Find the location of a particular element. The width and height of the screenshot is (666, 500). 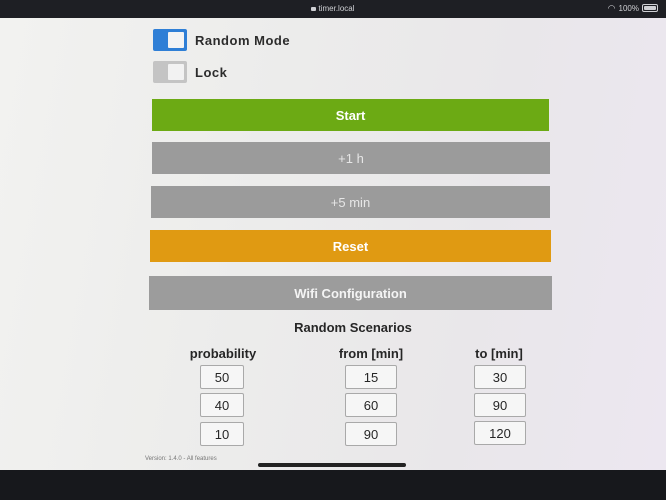

reset-button: Reset is located at coordinates (350, 246).